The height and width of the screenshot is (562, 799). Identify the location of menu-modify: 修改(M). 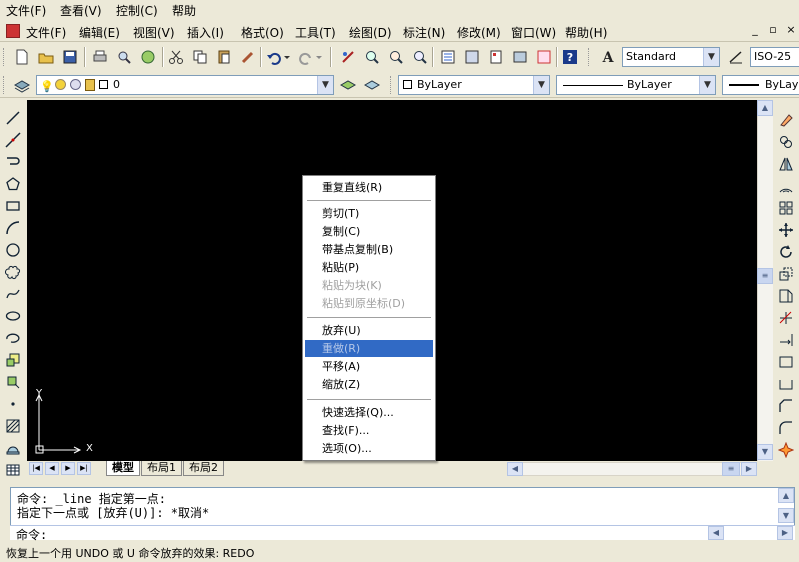
(479, 32).